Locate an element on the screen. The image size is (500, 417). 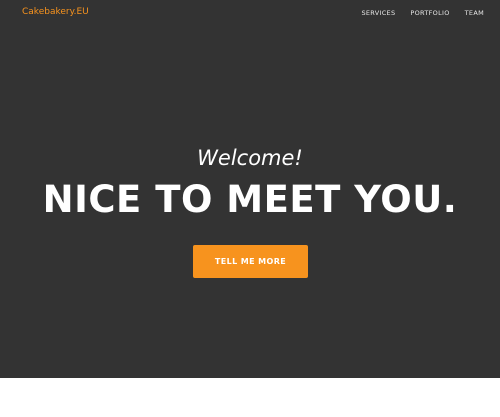
hero-subheading: Welcome! is located at coordinates (250, 158).